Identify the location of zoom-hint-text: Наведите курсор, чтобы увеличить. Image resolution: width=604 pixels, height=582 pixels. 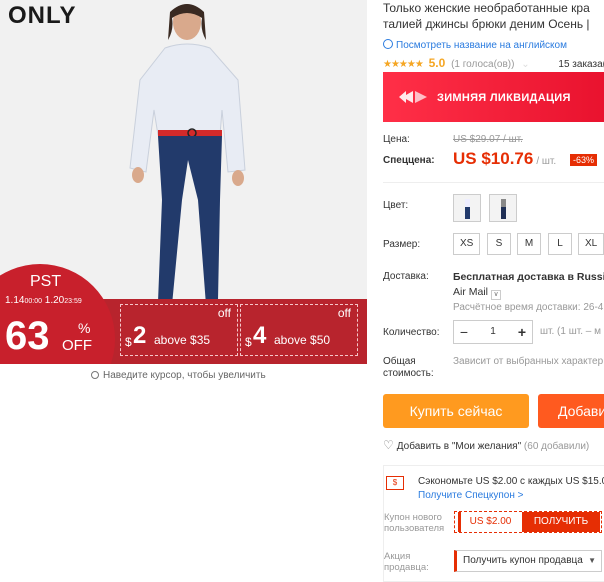
(184, 375).